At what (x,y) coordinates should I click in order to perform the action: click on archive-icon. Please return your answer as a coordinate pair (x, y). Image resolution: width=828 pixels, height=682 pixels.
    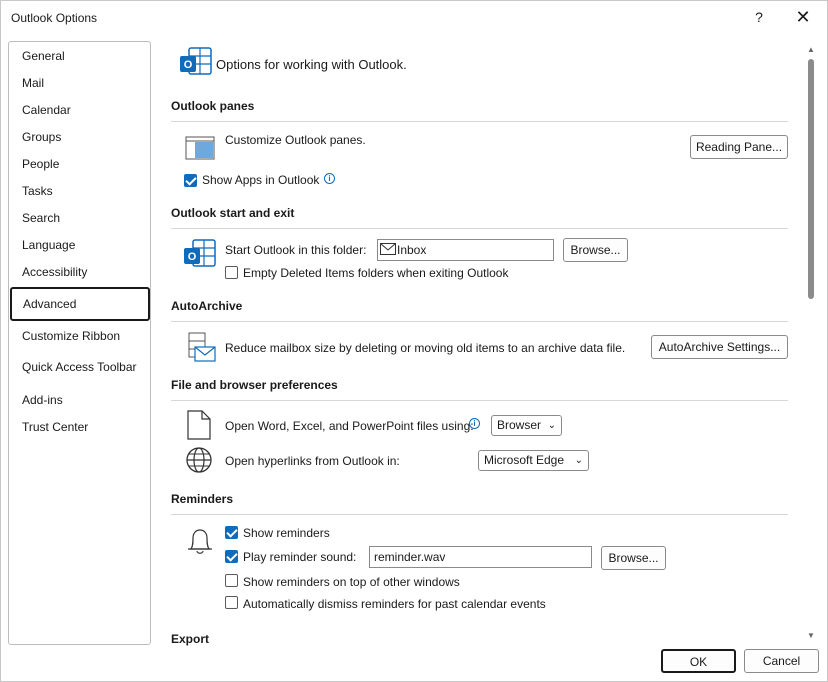
    Looking at the image, I should click on (202, 349).